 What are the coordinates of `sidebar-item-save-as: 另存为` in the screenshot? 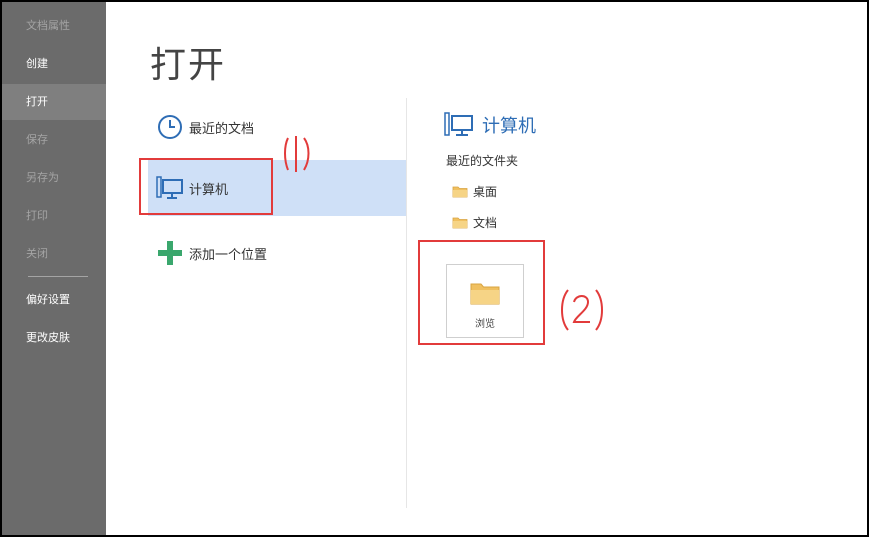 It's located at (54, 178).